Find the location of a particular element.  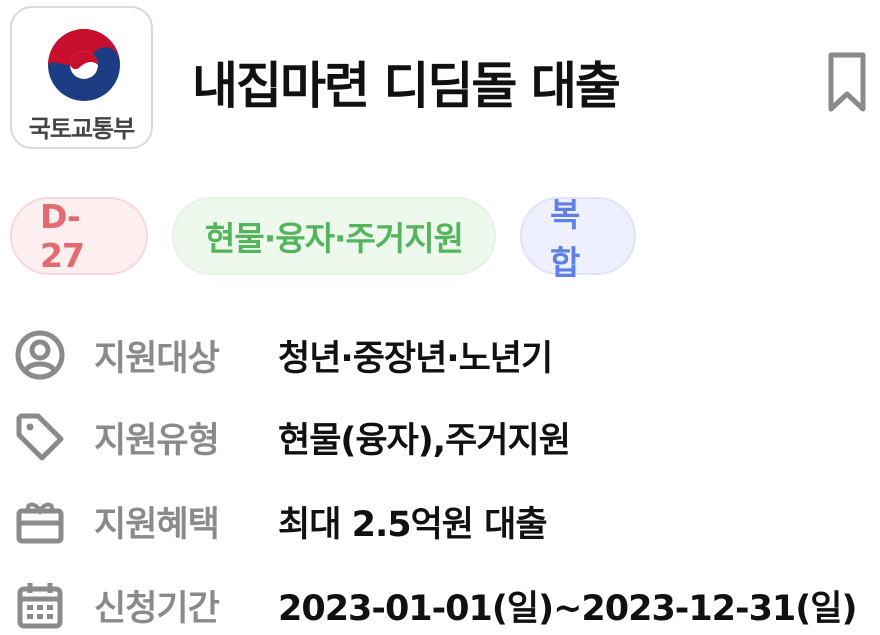

page-title: 내집마련 디딤돌 대출 is located at coordinates (406, 86).